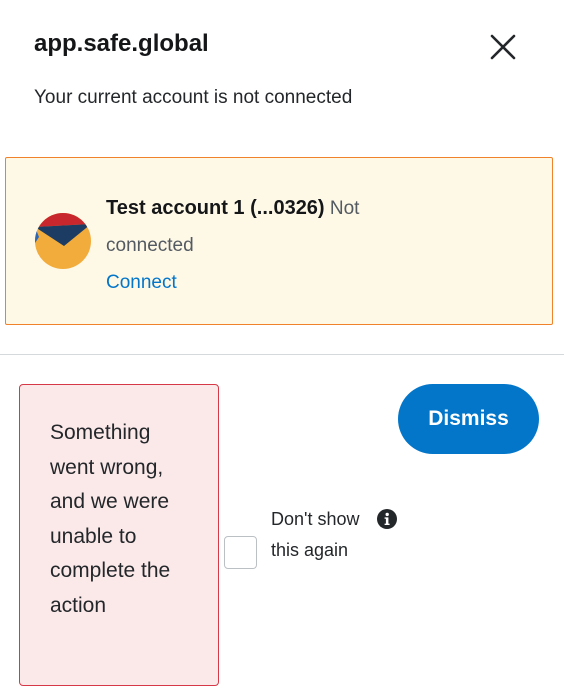 This screenshot has width=564, height=700. What do you see at coordinates (121, 43) in the screenshot?
I see `site-title: app.safe.global` at bounding box center [121, 43].